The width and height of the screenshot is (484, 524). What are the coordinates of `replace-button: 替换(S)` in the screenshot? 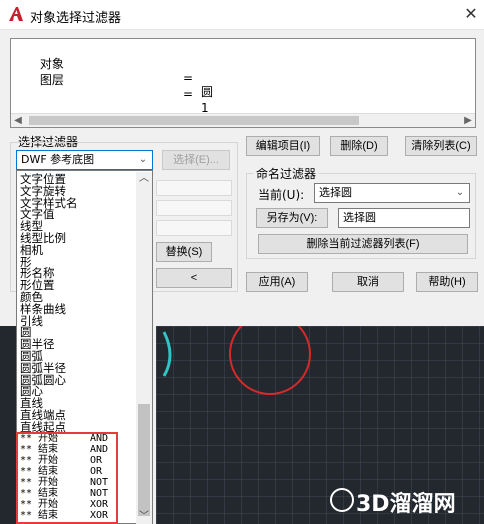 It's located at (184, 252).